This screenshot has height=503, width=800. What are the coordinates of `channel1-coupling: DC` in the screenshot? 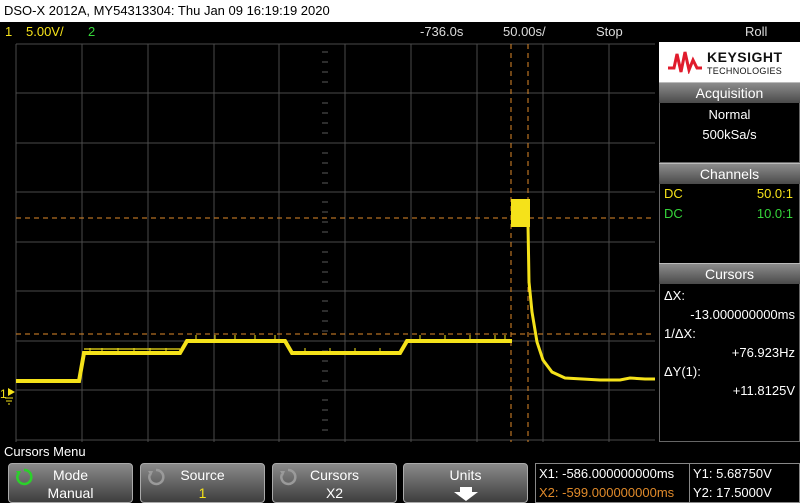 It's located at (673, 193).